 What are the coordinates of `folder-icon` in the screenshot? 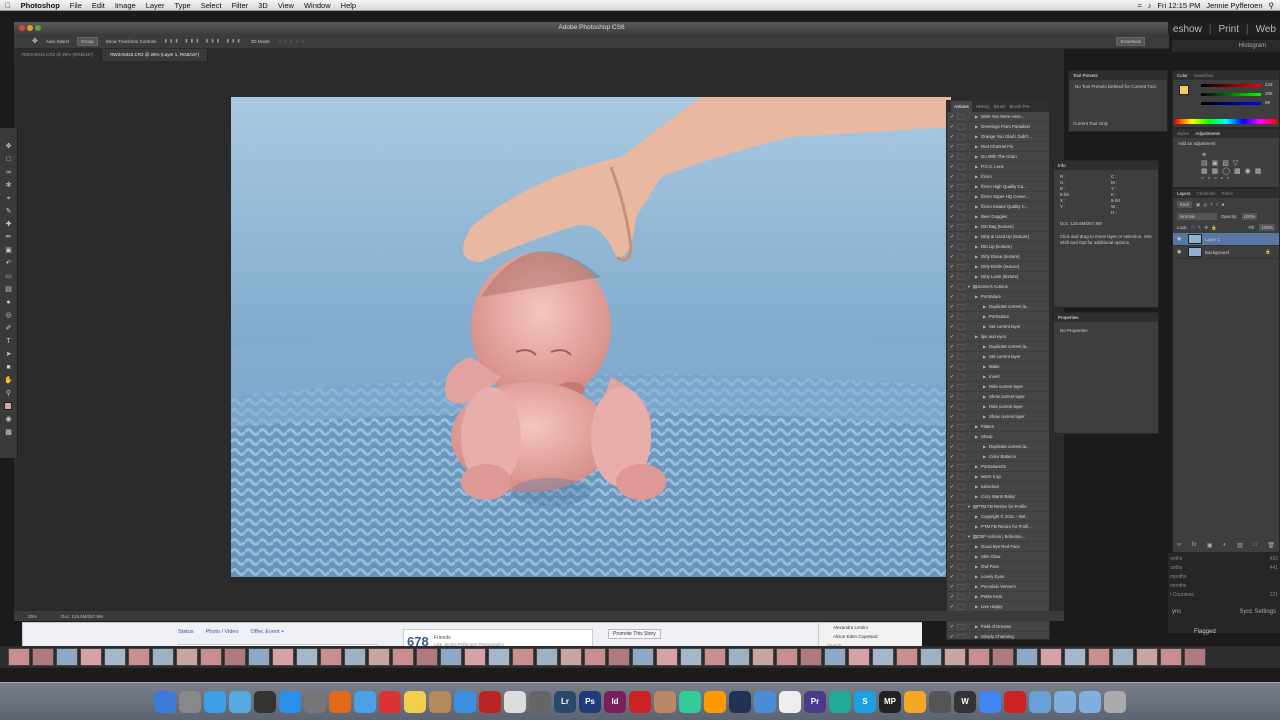 It's located at (1090, 701).